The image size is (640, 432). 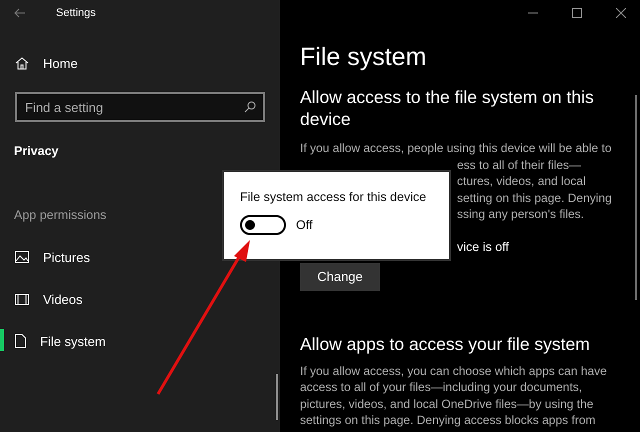 What do you see at coordinates (334, 197) in the screenshot?
I see `toggle-label: File system access for this device` at bounding box center [334, 197].